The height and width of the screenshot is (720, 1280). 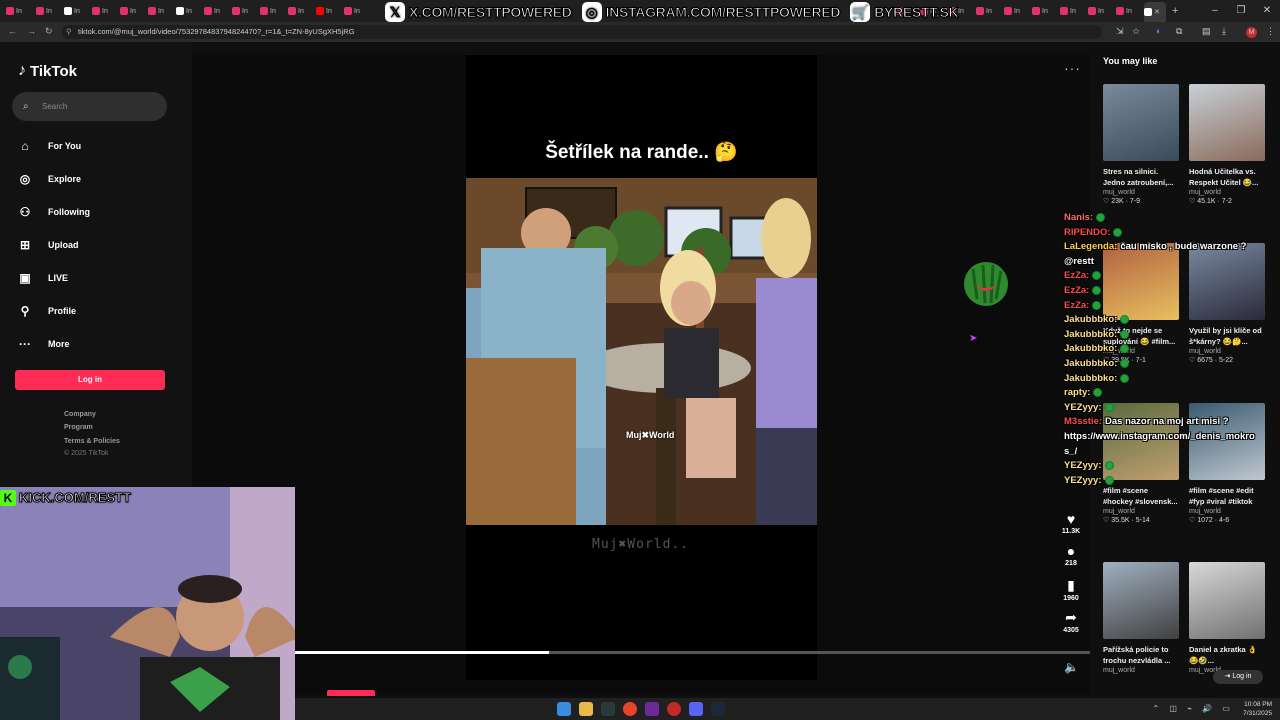 What do you see at coordinates (586, 709) in the screenshot?
I see `file-explorer-icon` at bounding box center [586, 709].